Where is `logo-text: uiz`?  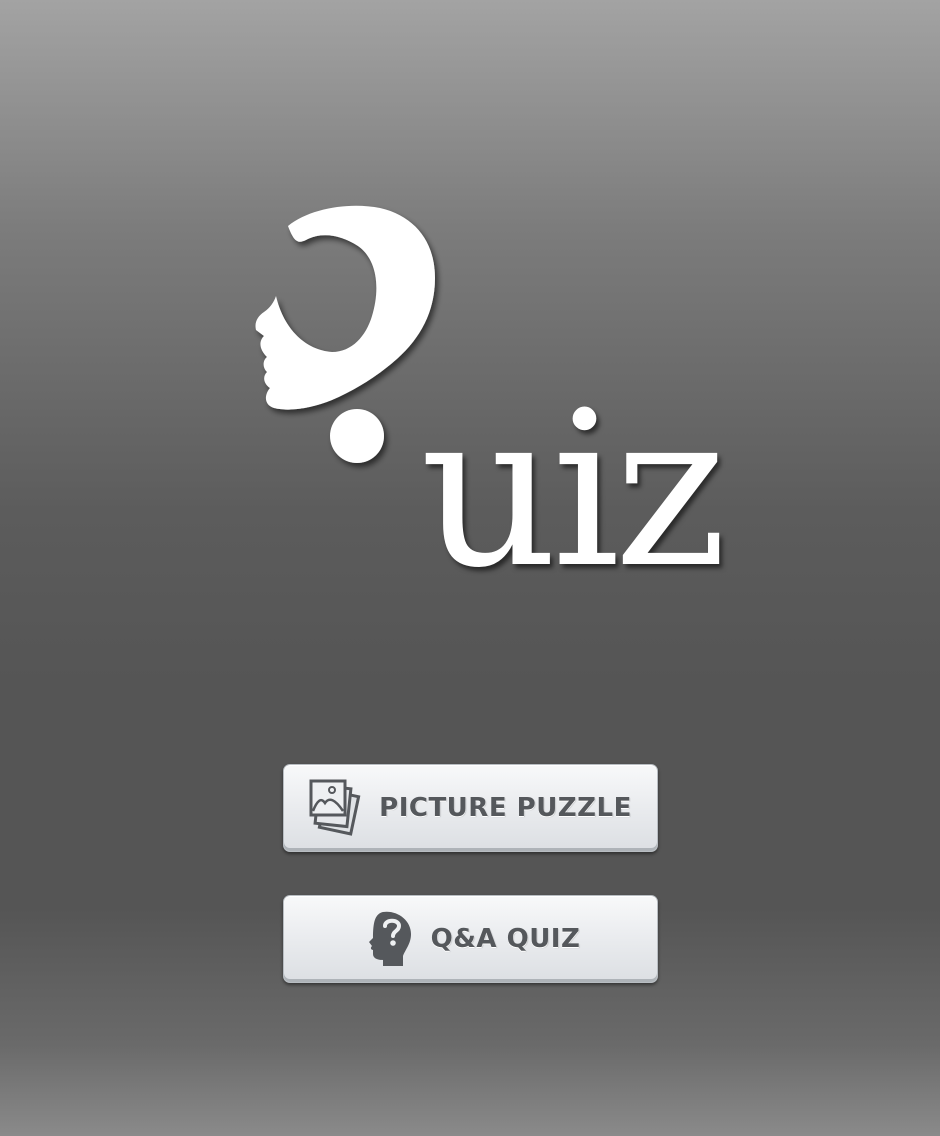 logo-text: uiz is located at coordinates (573, 490).